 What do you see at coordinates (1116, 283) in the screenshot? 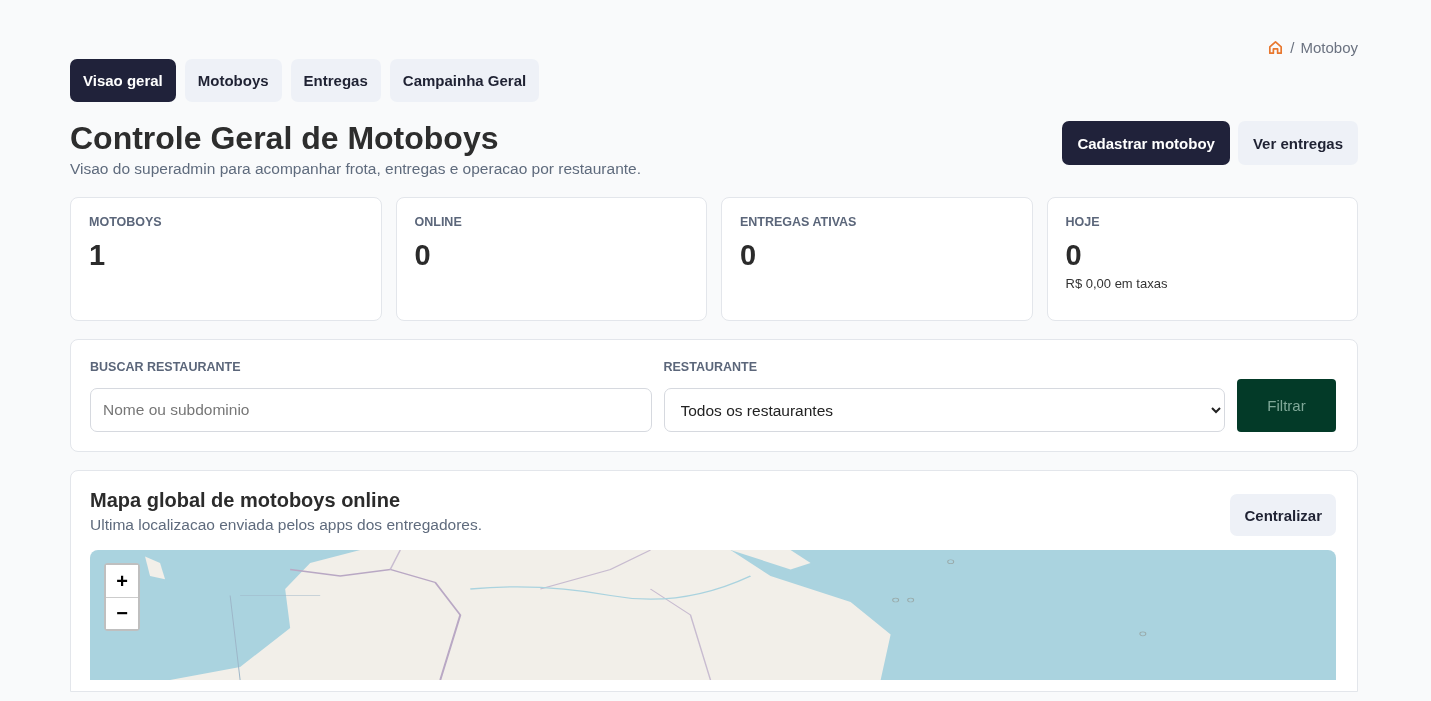
I see `stat-note: R$ 0,00 em taxas` at bounding box center [1116, 283].